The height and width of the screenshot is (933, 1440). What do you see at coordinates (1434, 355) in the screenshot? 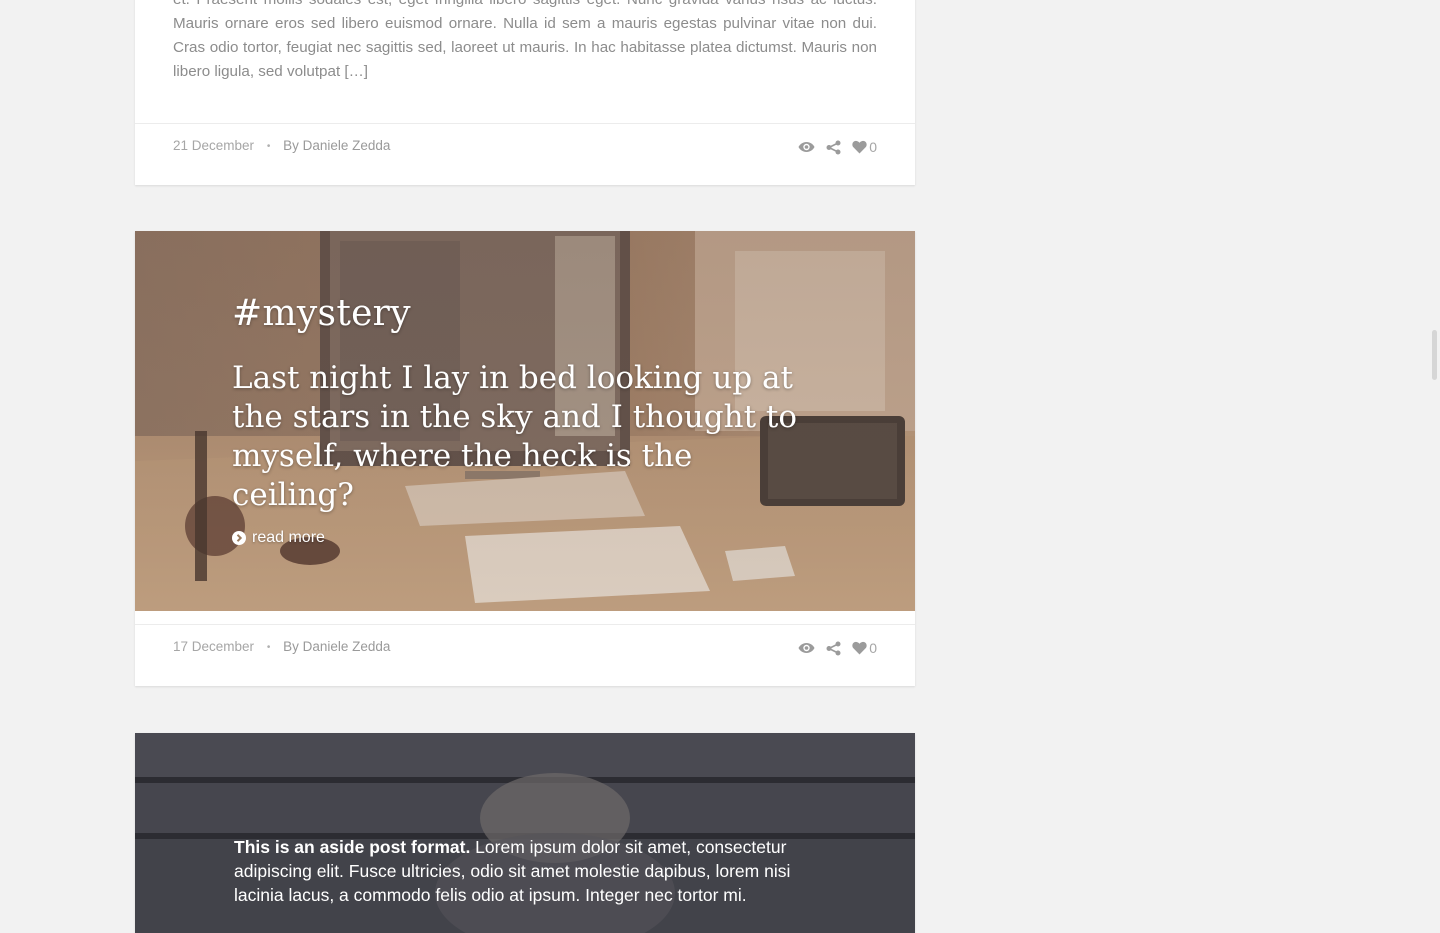
I see `scrollbar-thumb` at bounding box center [1434, 355].